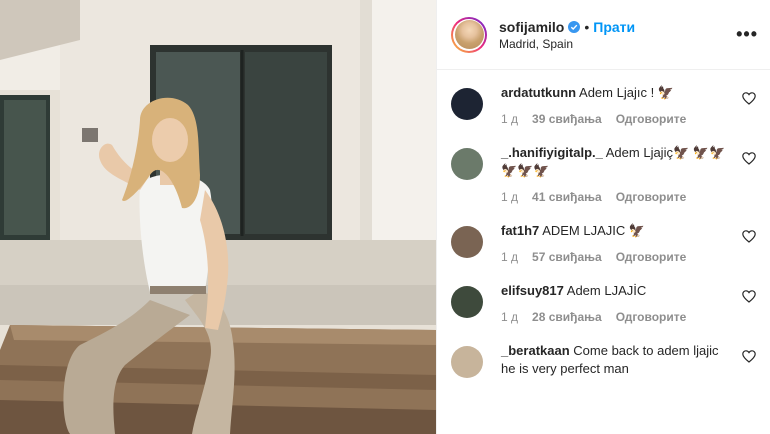 Image resolution: width=770 pixels, height=434 pixels. Describe the element at coordinates (614, 197) in the screenshot. I see `comment-meta: 1 д 41 свиђања Одговорите` at that location.